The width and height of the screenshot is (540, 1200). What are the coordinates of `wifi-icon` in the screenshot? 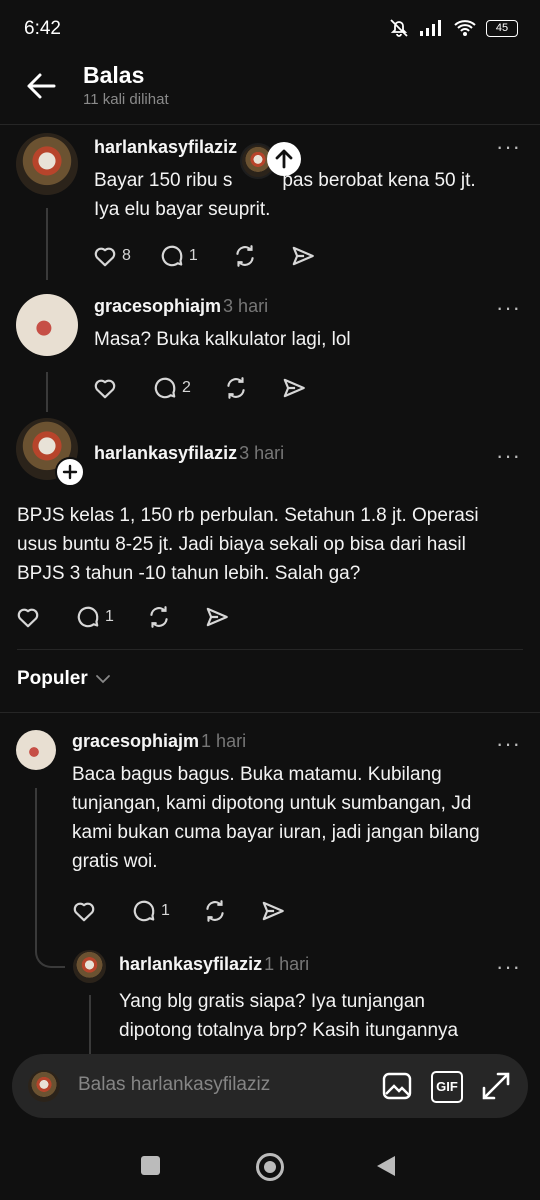 It's located at (465, 28).